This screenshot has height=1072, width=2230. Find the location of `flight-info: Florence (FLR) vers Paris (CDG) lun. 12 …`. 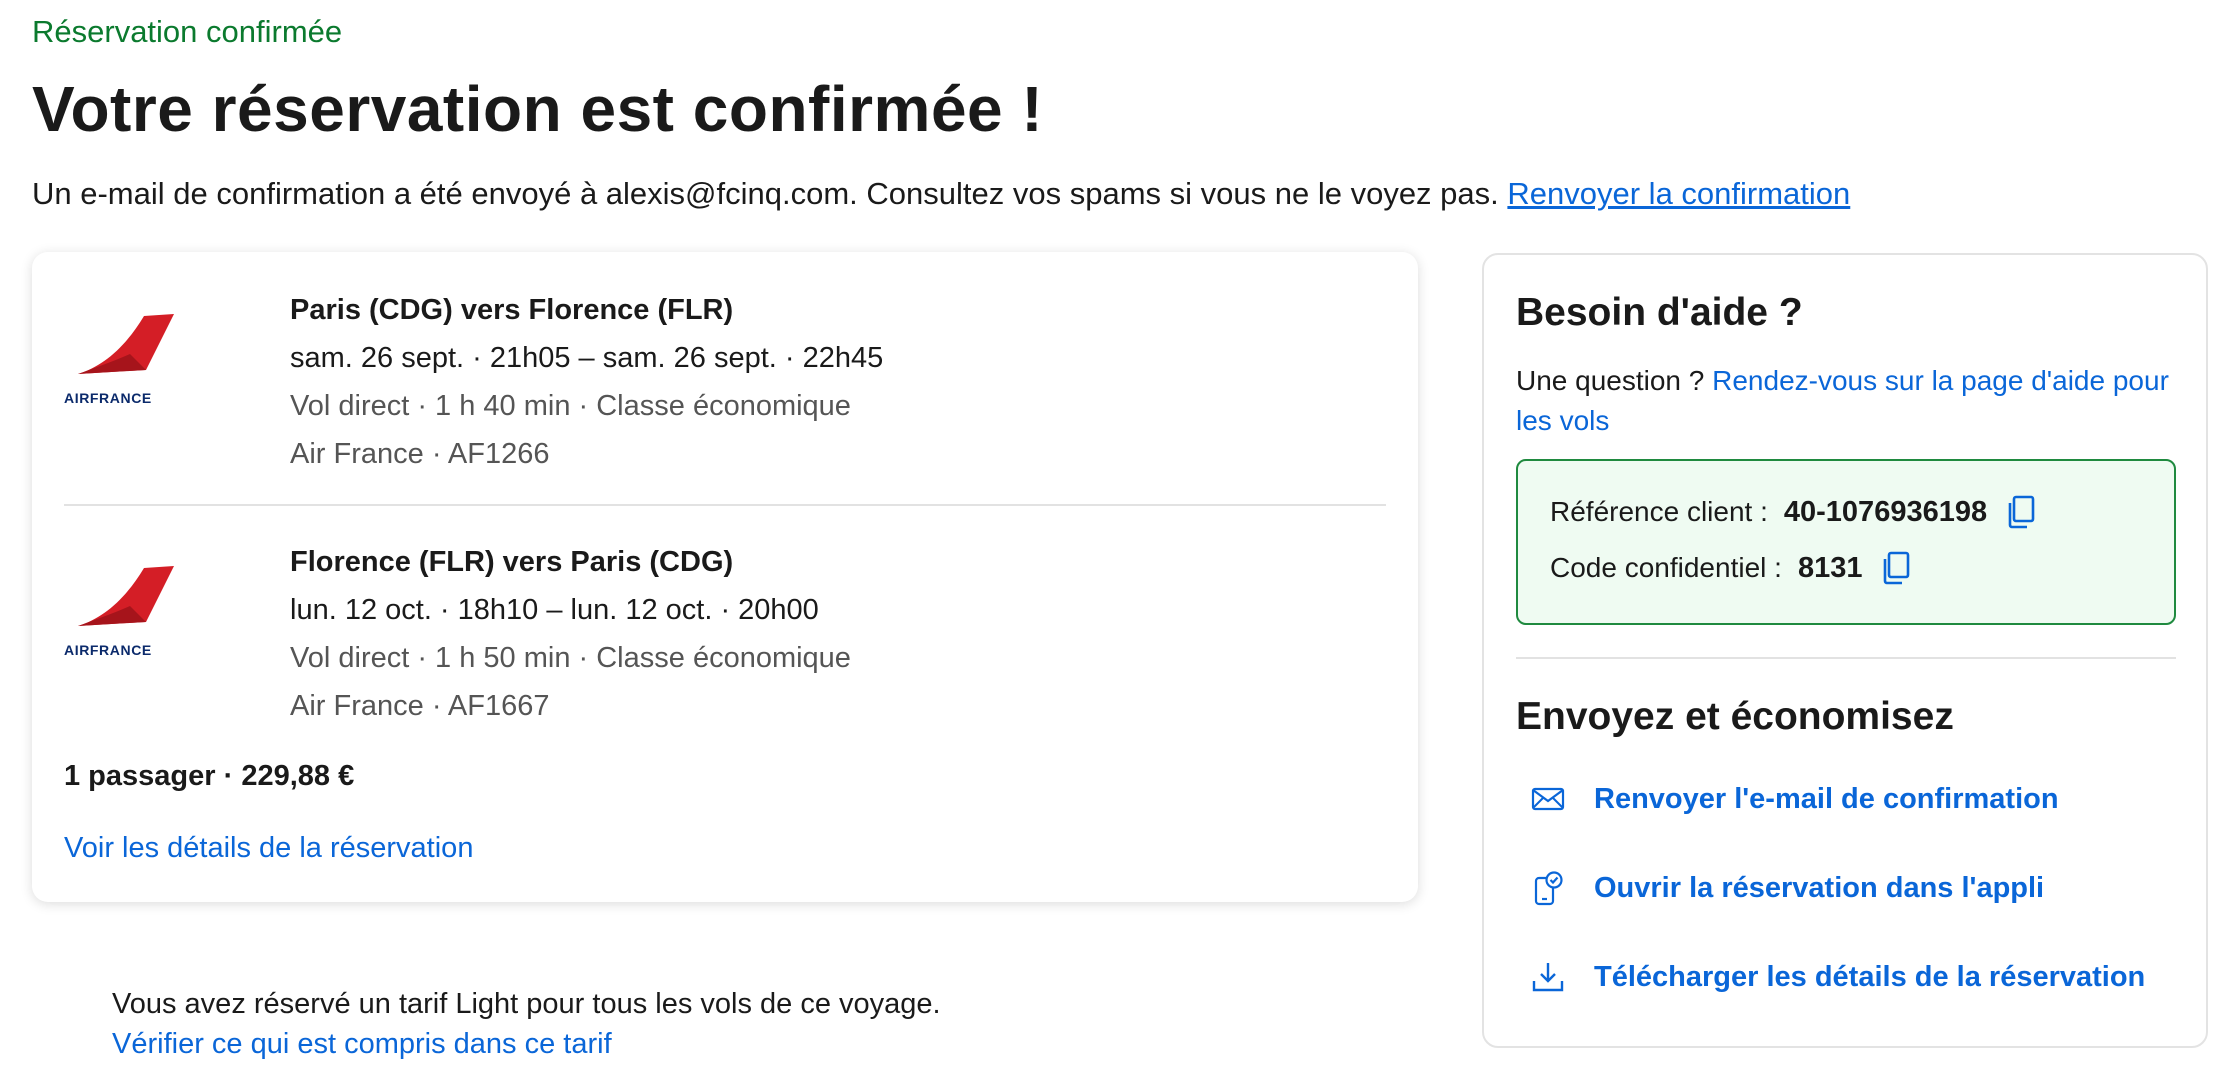

flight-info: Florence (FLR) vers Paris (CDG) lun. 12 … is located at coordinates (570, 634).